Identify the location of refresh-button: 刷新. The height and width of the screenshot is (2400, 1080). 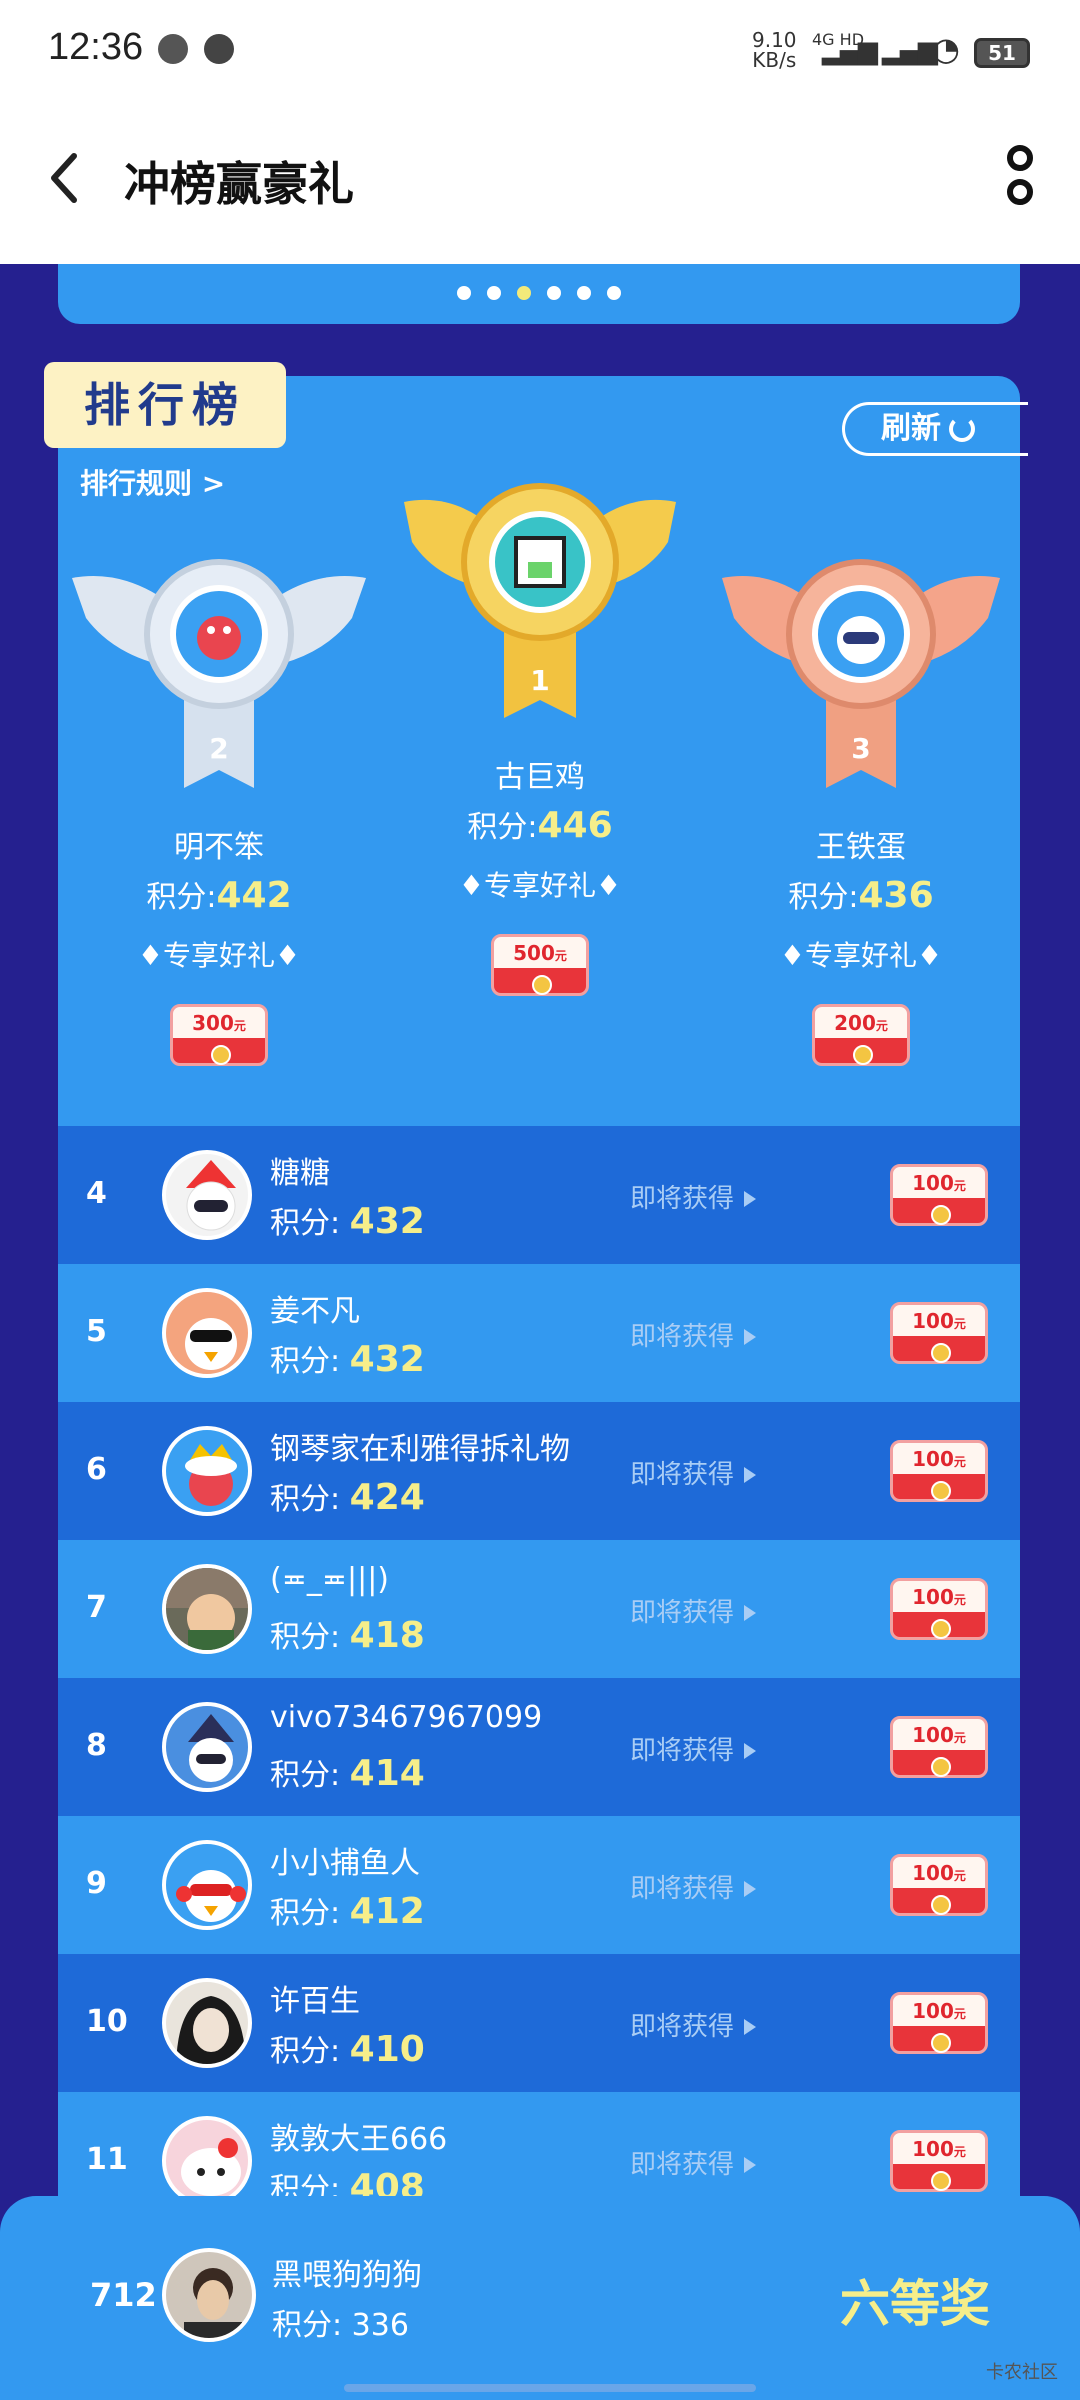
(935, 429).